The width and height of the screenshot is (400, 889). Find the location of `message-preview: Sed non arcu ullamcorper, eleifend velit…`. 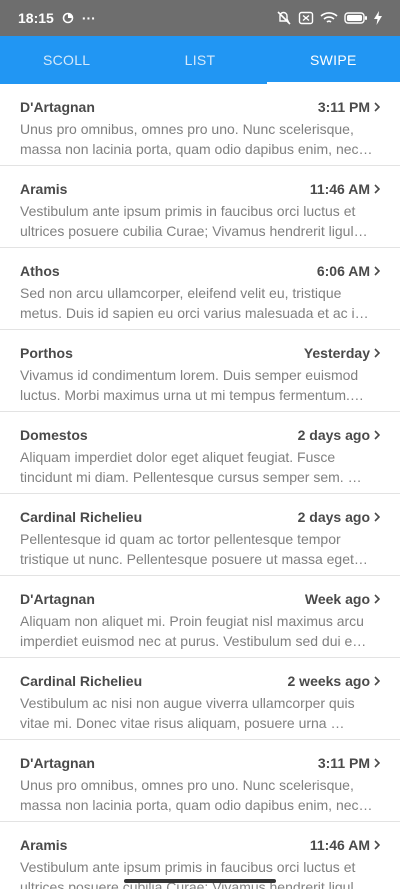

message-preview: Sed non arcu ullamcorper, eleifend velit… is located at coordinates (194, 303).